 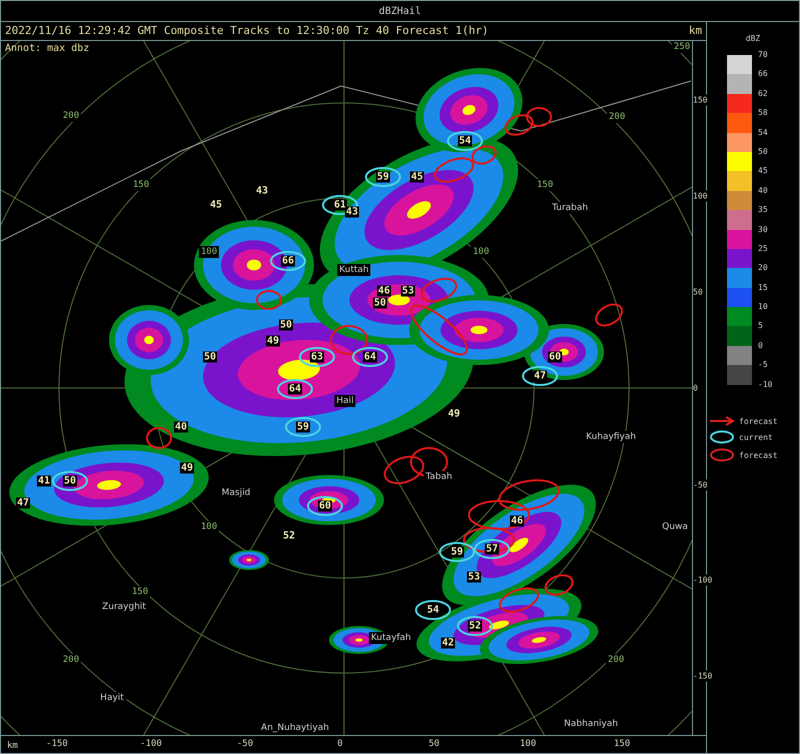 I want to click on header-caption: 2022/11/16 12:29:42 GMT Composite Tracks to 12:30:00 Tz 40 Forecast 1(hr), so click(x=246, y=31).